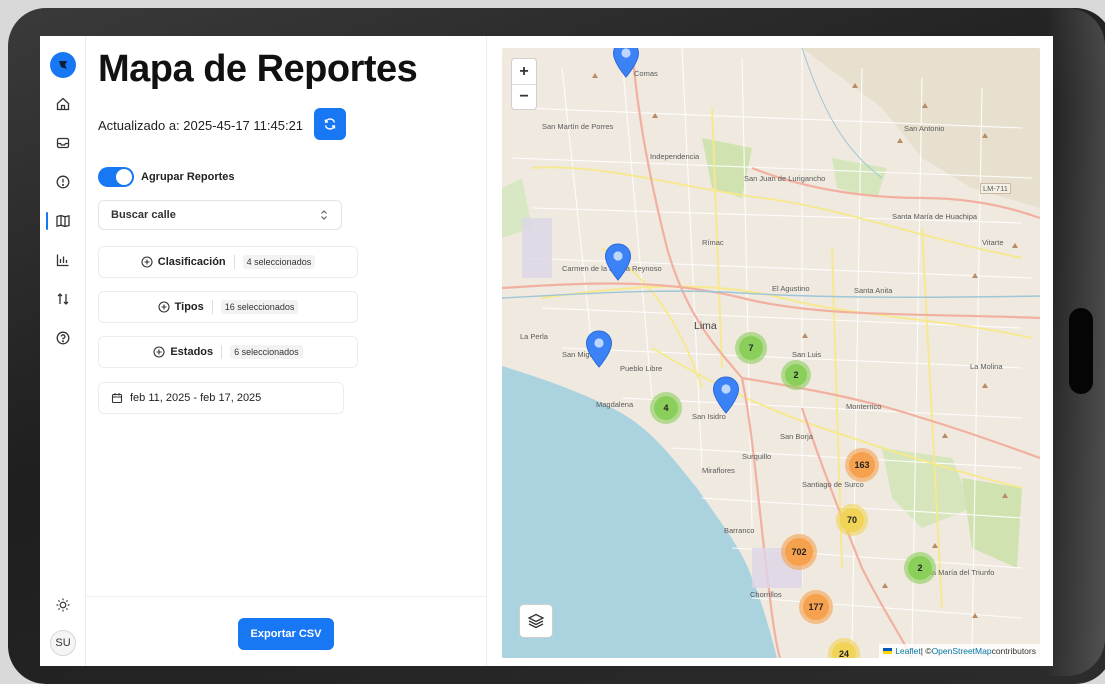 Image resolution: width=1105 pixels, height=684 pixels. Describe the element at coordinates (888, 651) in the screenshot. I see `flag-icon` at that location.